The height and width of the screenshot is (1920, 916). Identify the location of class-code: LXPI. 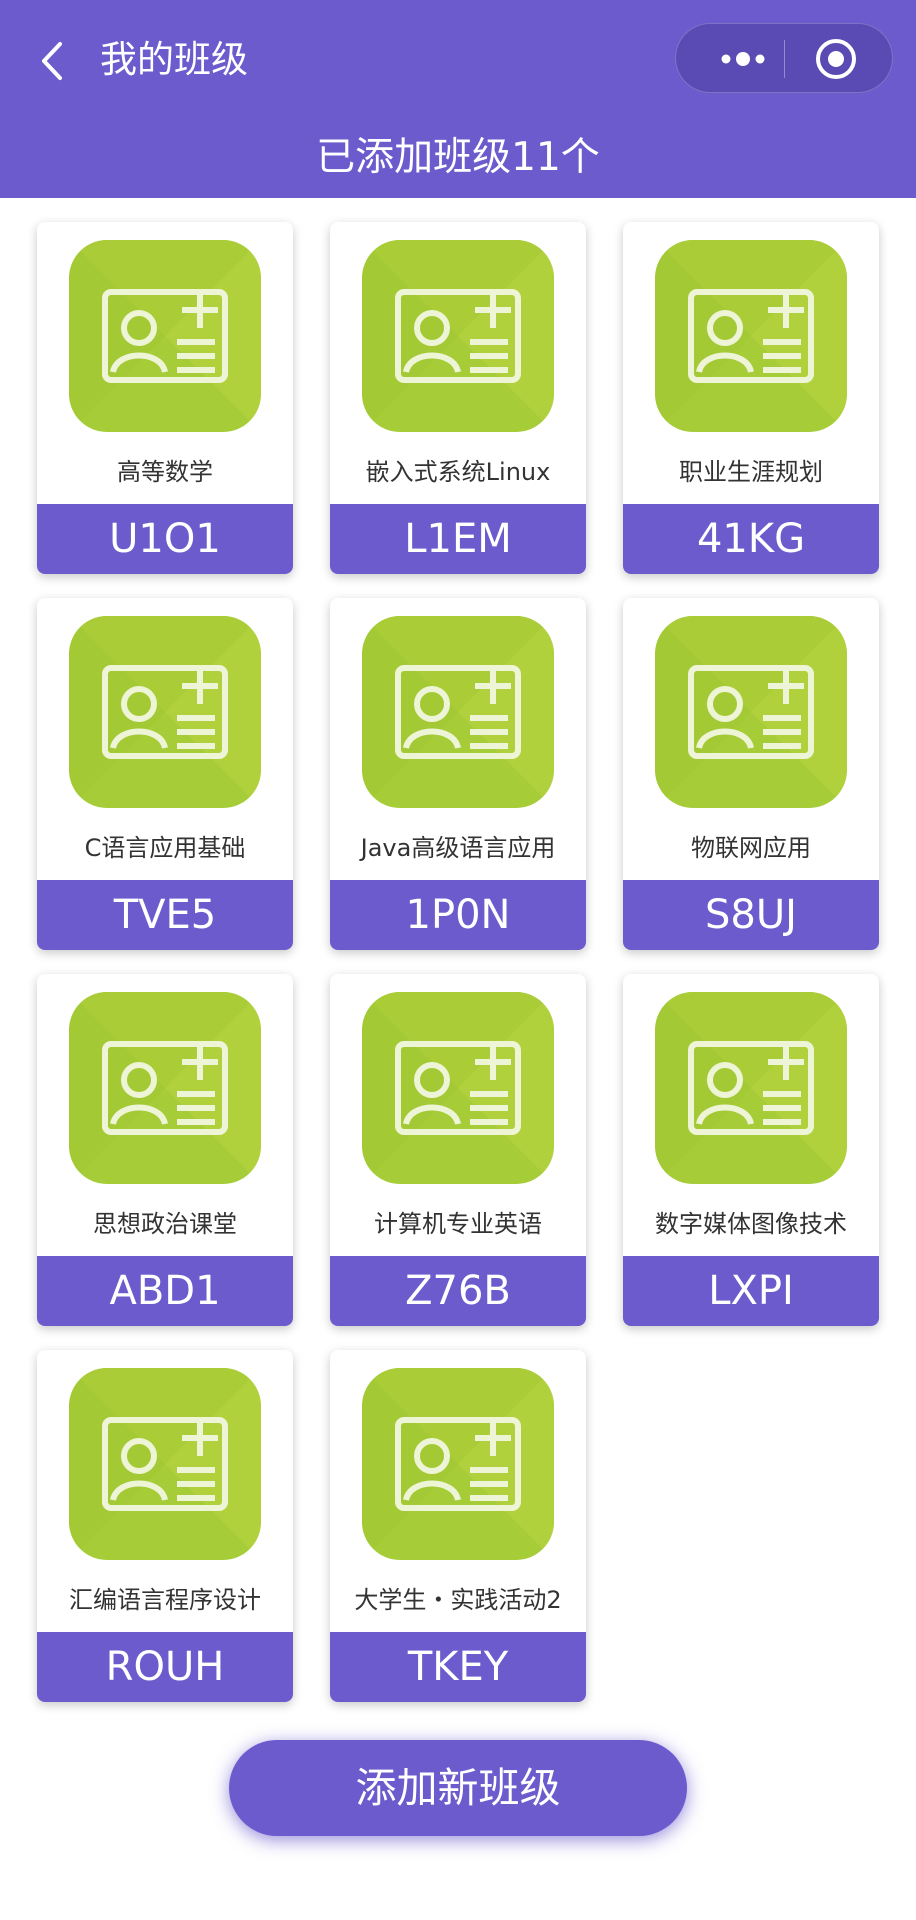
(751, 1291).